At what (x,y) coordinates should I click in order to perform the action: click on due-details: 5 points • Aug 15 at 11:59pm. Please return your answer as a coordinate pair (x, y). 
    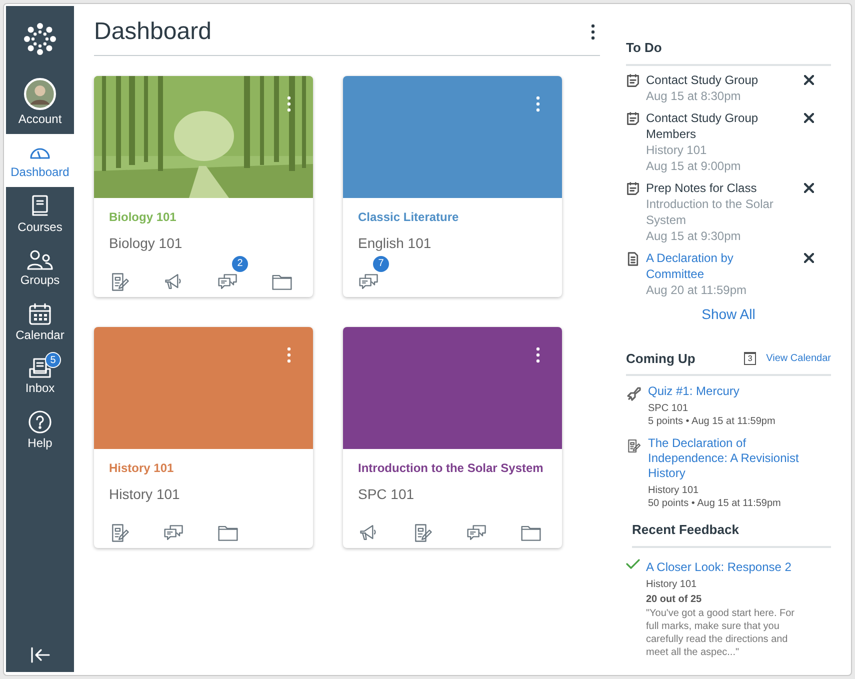
    Looking at the image, I should click on (712, 421).